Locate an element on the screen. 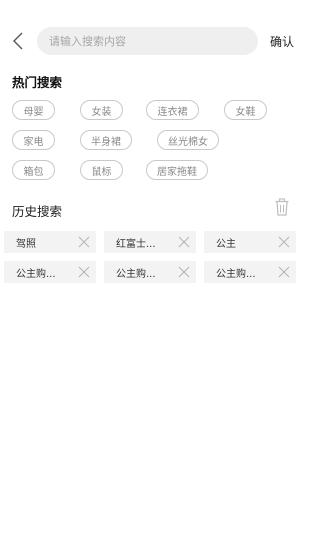 This screenshot has width=320, height=533. hot-tag: 家电 is located at coordinates (33, 140).